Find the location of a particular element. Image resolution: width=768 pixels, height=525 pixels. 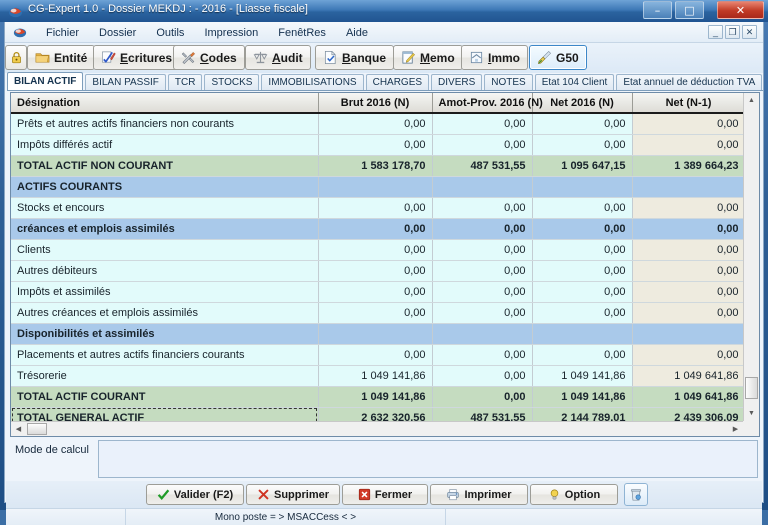

vertical-scroll-thumb is located at coordinates (751, 388).